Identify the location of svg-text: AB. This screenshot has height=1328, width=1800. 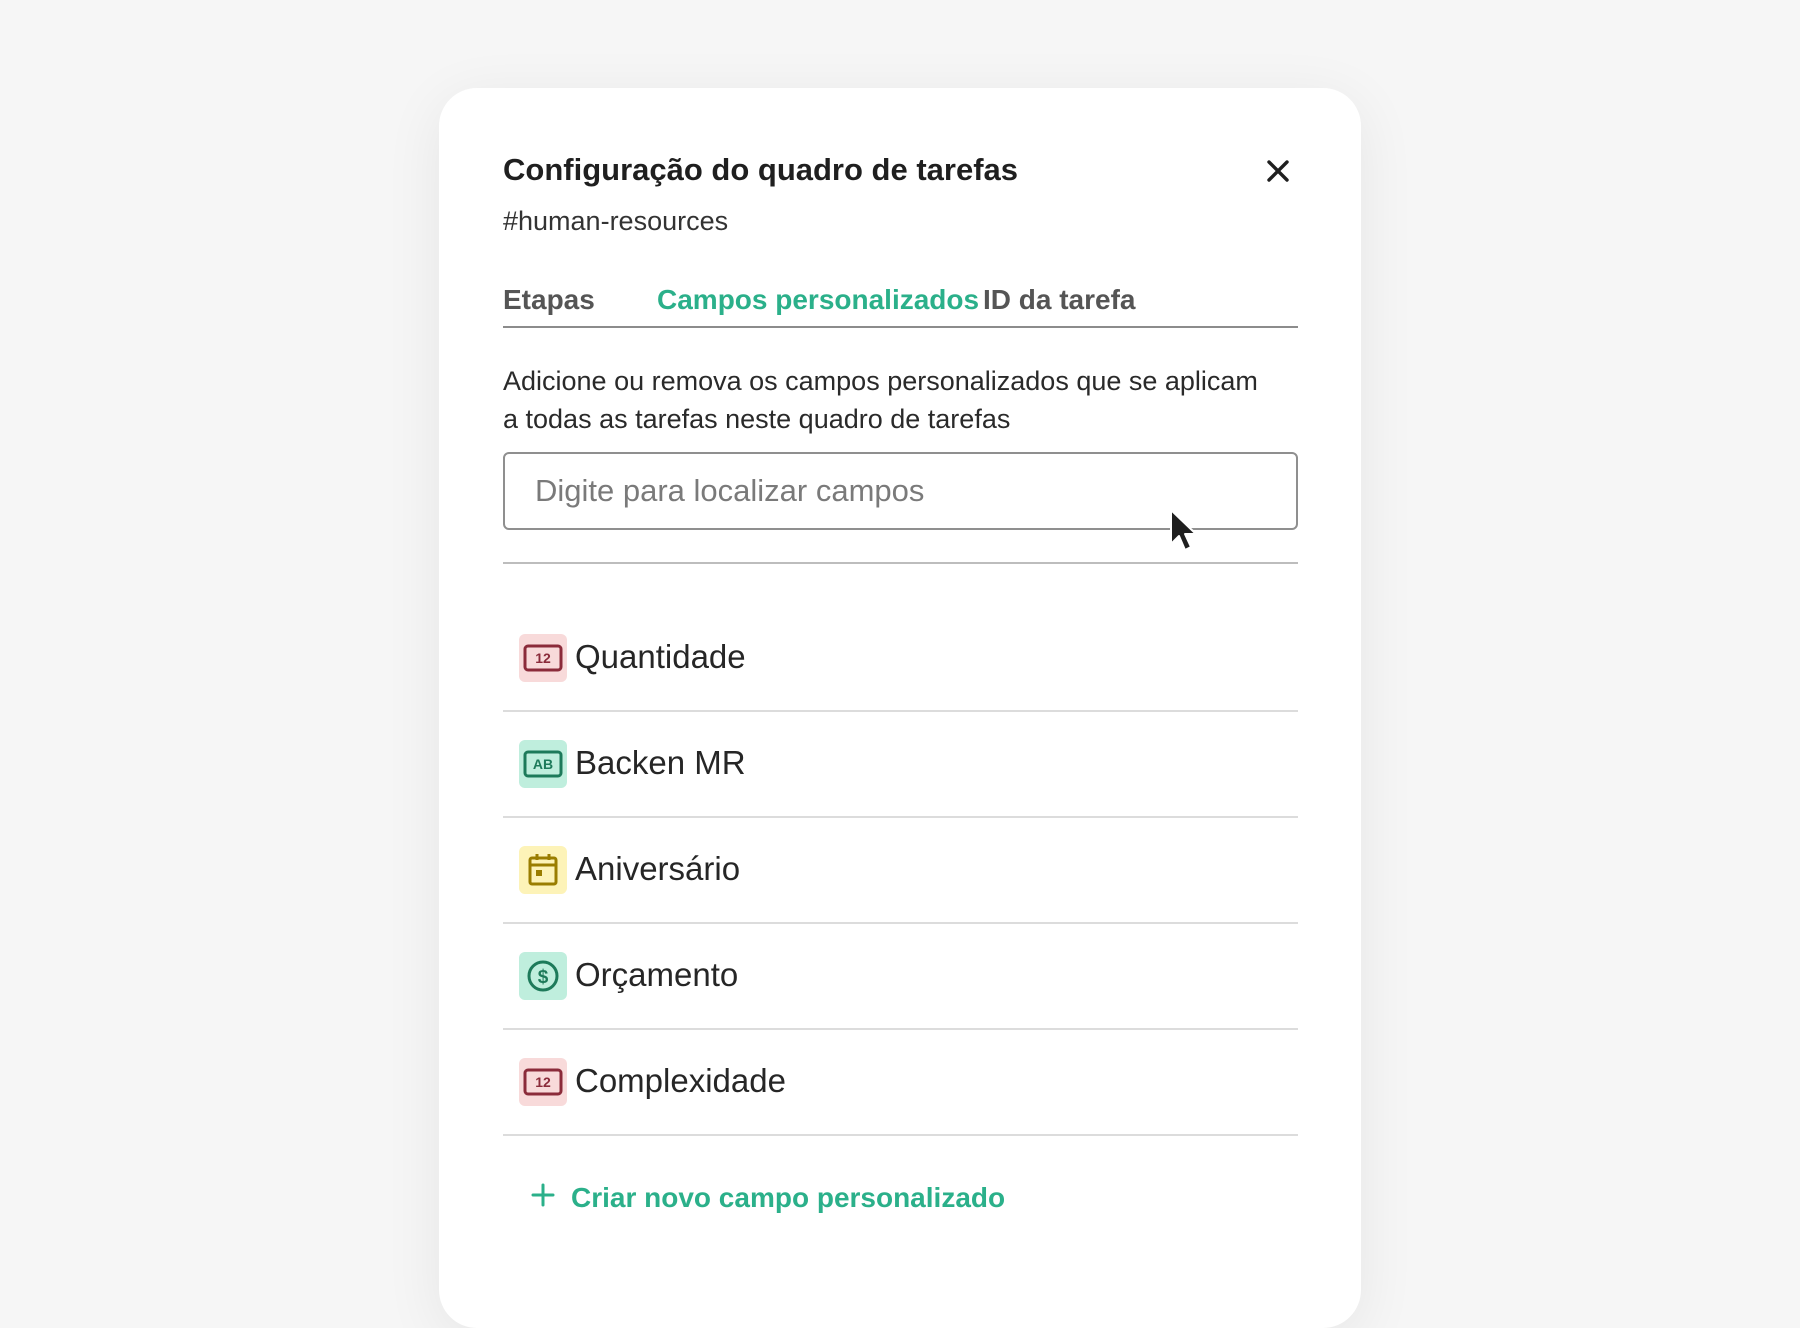
(543, 764).